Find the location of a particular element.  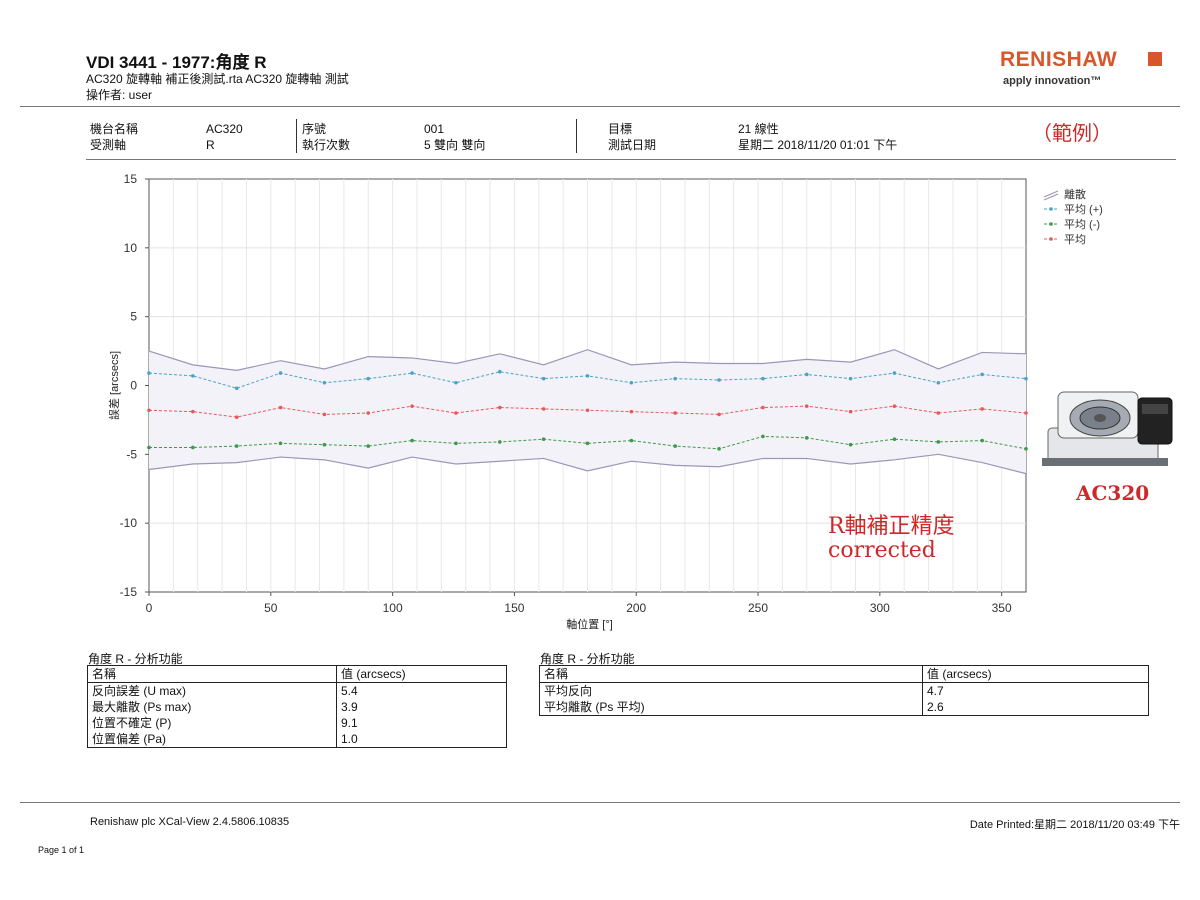

legend-spread-label: 離散 is located at coordinates (1075, 194).